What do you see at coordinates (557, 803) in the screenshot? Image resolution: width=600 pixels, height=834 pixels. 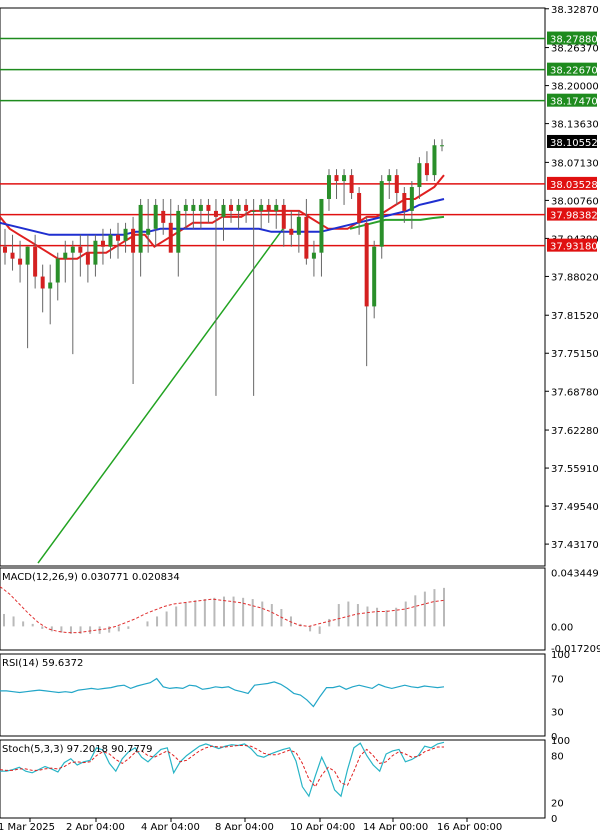 I see `stoch-axis-label: 20` at bounding box center [557, 803].